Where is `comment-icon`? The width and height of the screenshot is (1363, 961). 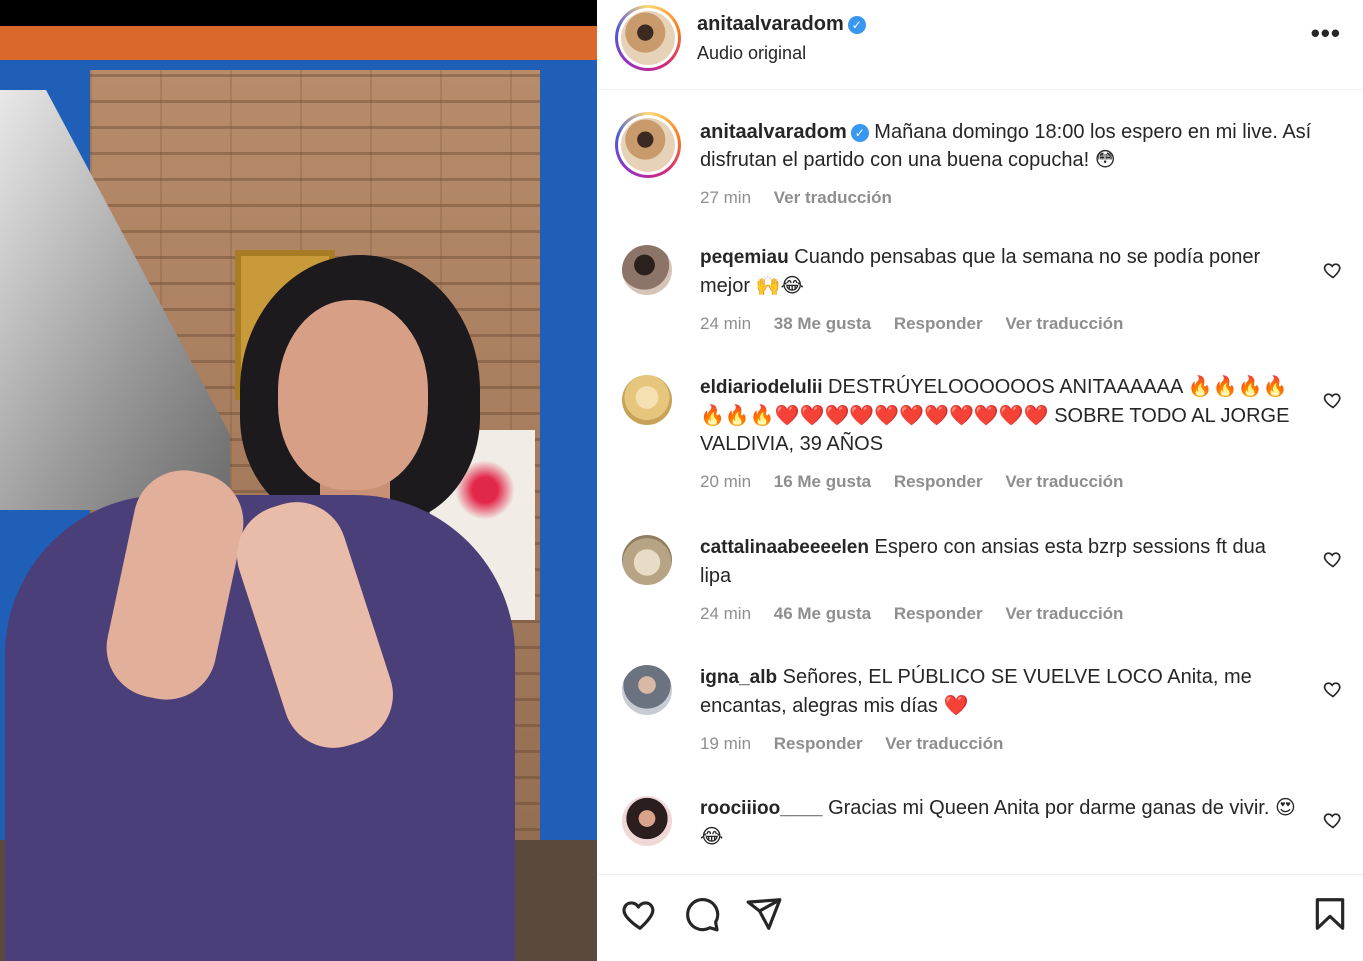
comment-icon is located at coordinates (703, 914).